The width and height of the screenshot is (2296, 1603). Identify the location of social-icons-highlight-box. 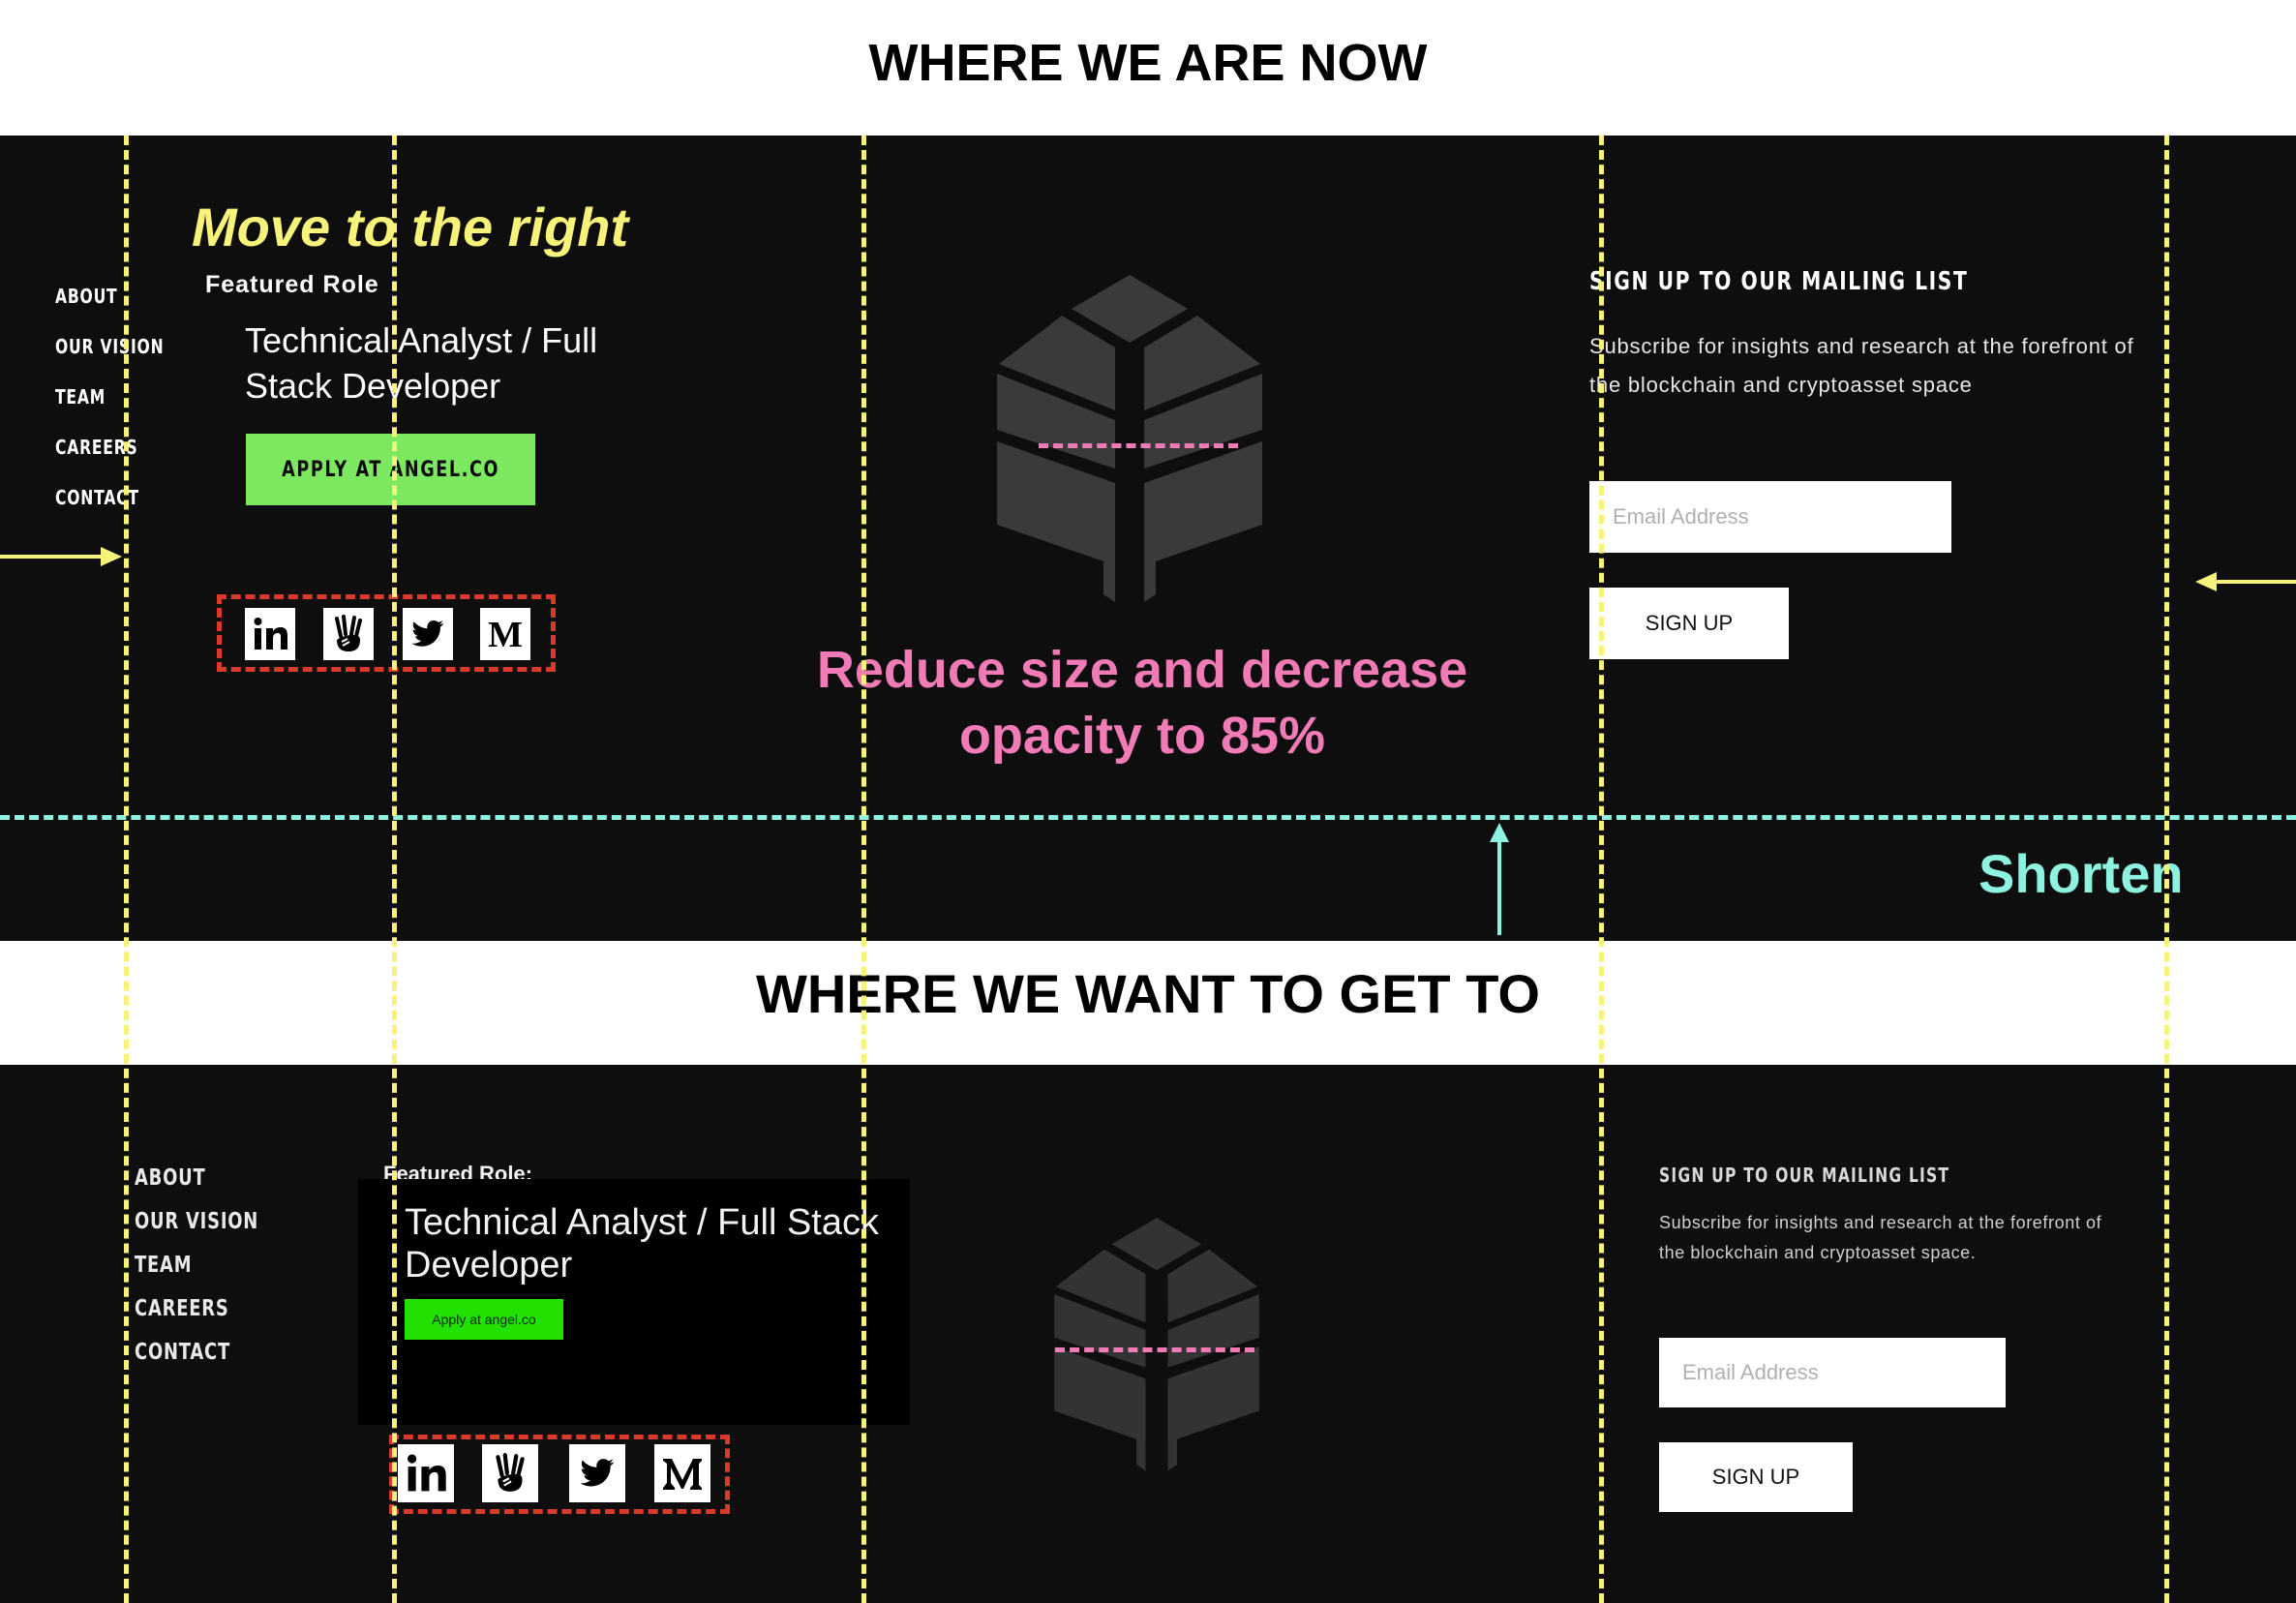
(387, 633).